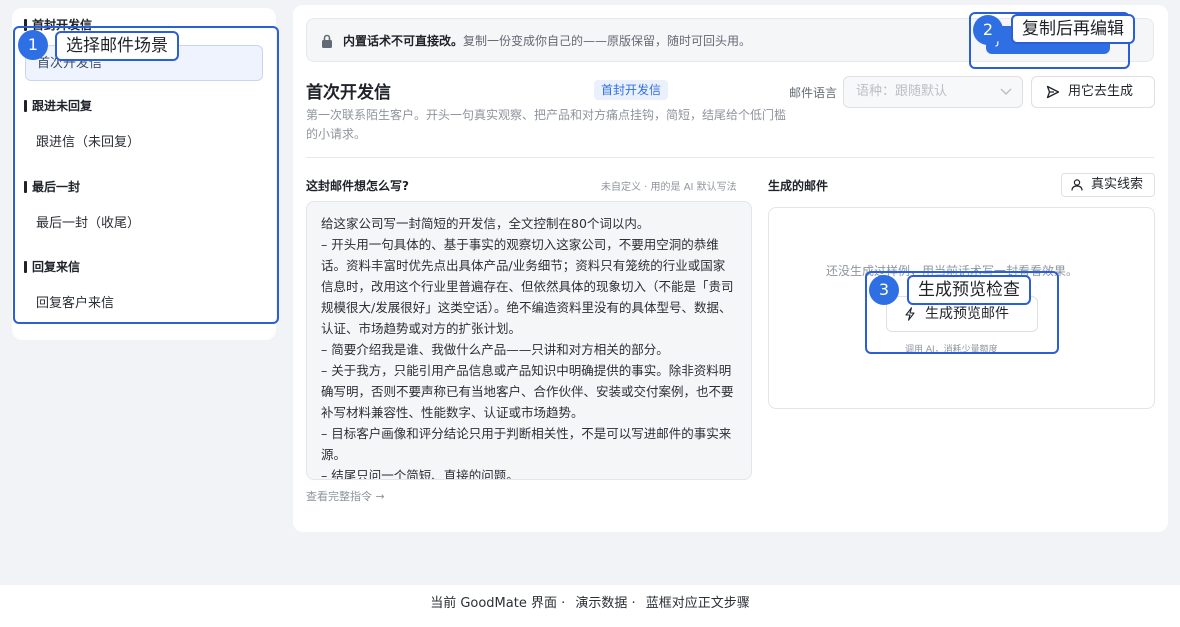 This screenshot has height=627, width=1180. What do you see at coordinates (988, 30) in the screenshot?
I see `step-number-2: 2` at bounding box center [988, 30].